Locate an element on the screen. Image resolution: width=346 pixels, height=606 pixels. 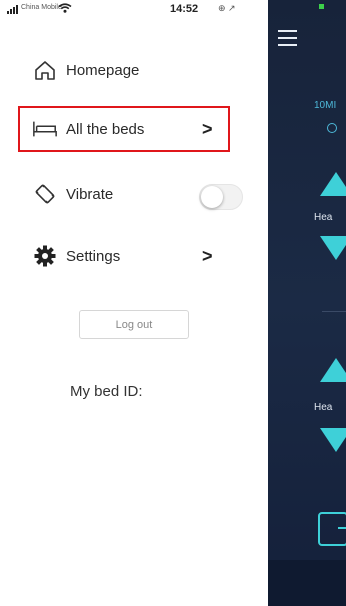
toggle-knob is located at coordinates (212, 197).